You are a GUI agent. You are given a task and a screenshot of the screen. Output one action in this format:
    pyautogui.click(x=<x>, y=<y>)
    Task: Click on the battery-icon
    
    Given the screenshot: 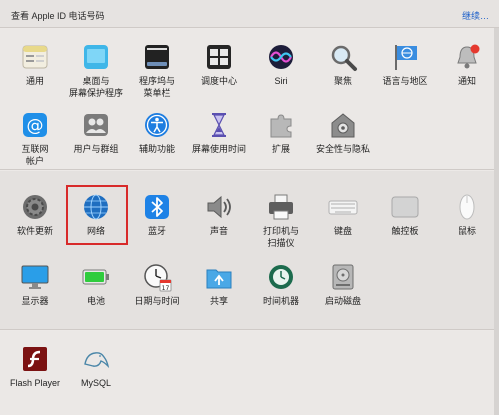 What is the action you would take?
    pyautogui.click(x=95, y=277)
    